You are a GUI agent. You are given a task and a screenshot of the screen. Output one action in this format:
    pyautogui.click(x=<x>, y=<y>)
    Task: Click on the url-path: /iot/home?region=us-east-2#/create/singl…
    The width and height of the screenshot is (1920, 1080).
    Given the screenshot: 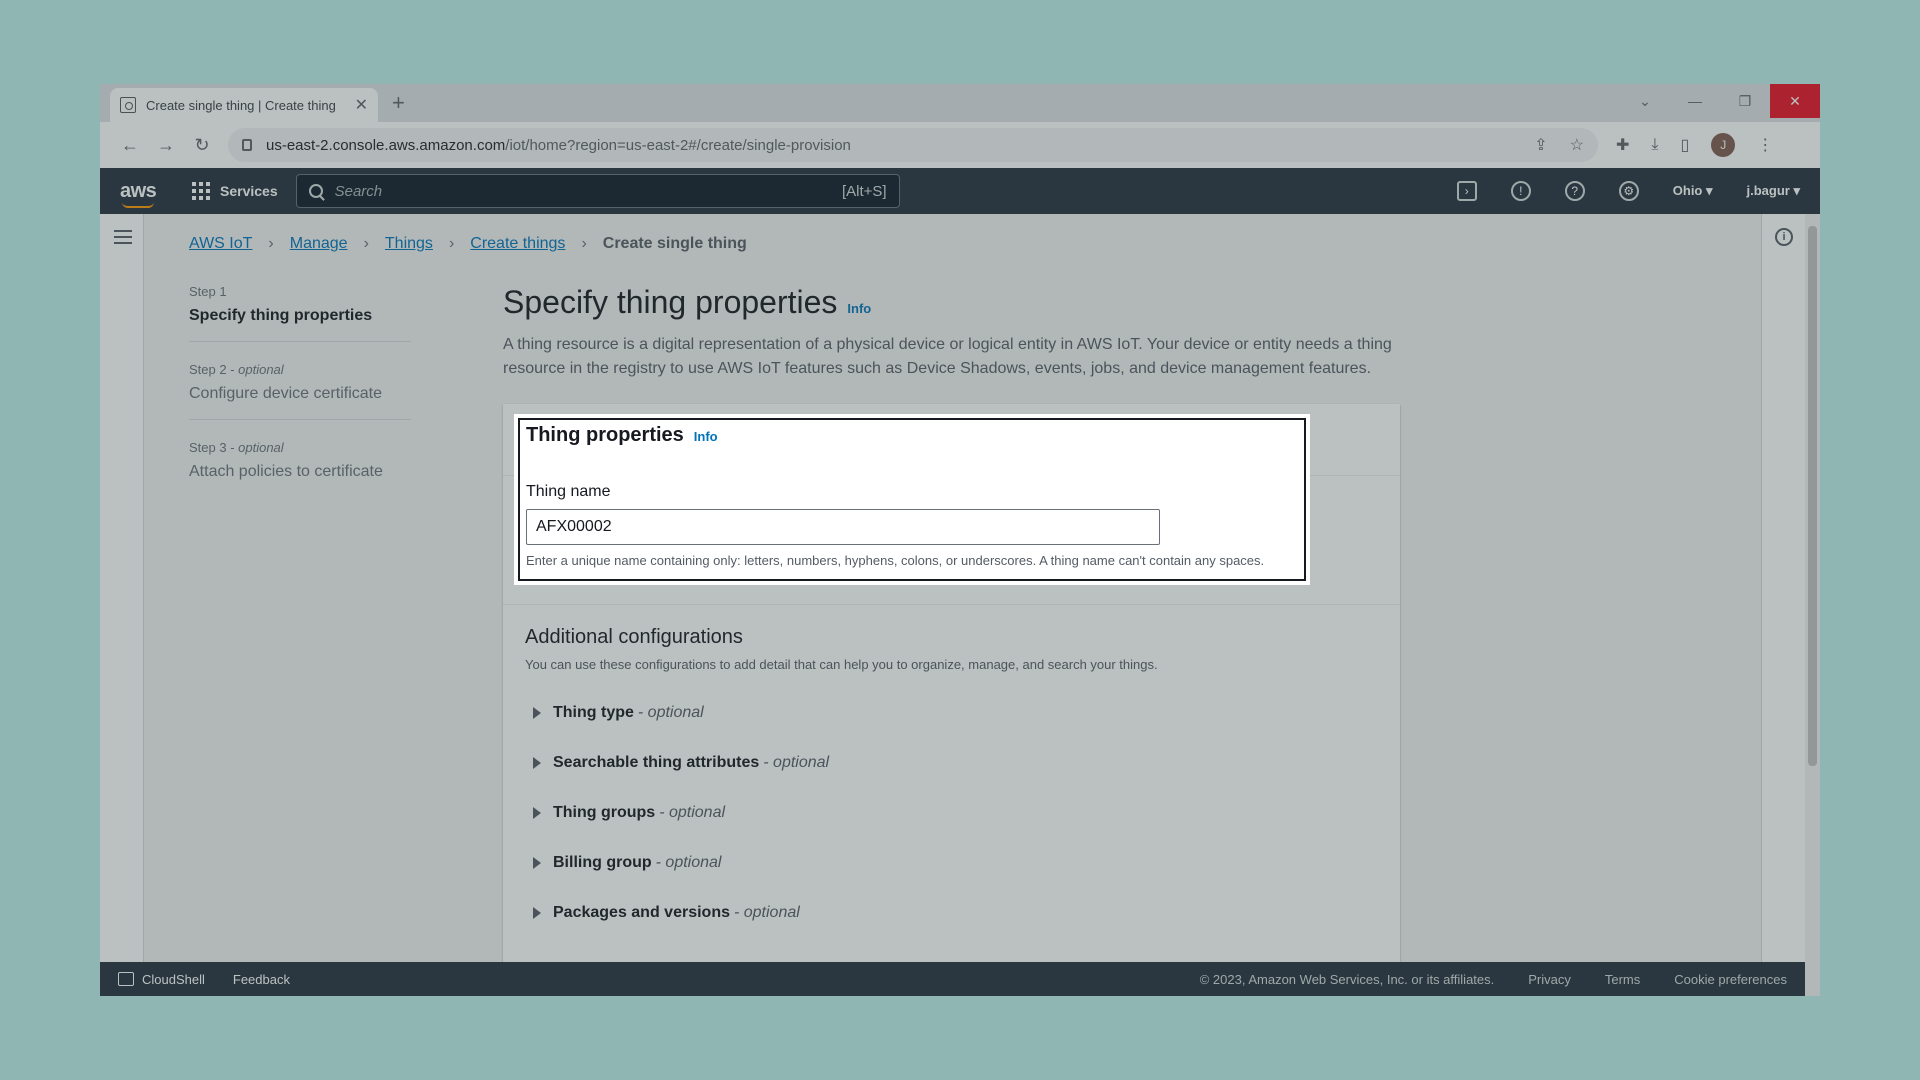 What is the action you would take?
    pyautogui.click(x=678, y=145)
    